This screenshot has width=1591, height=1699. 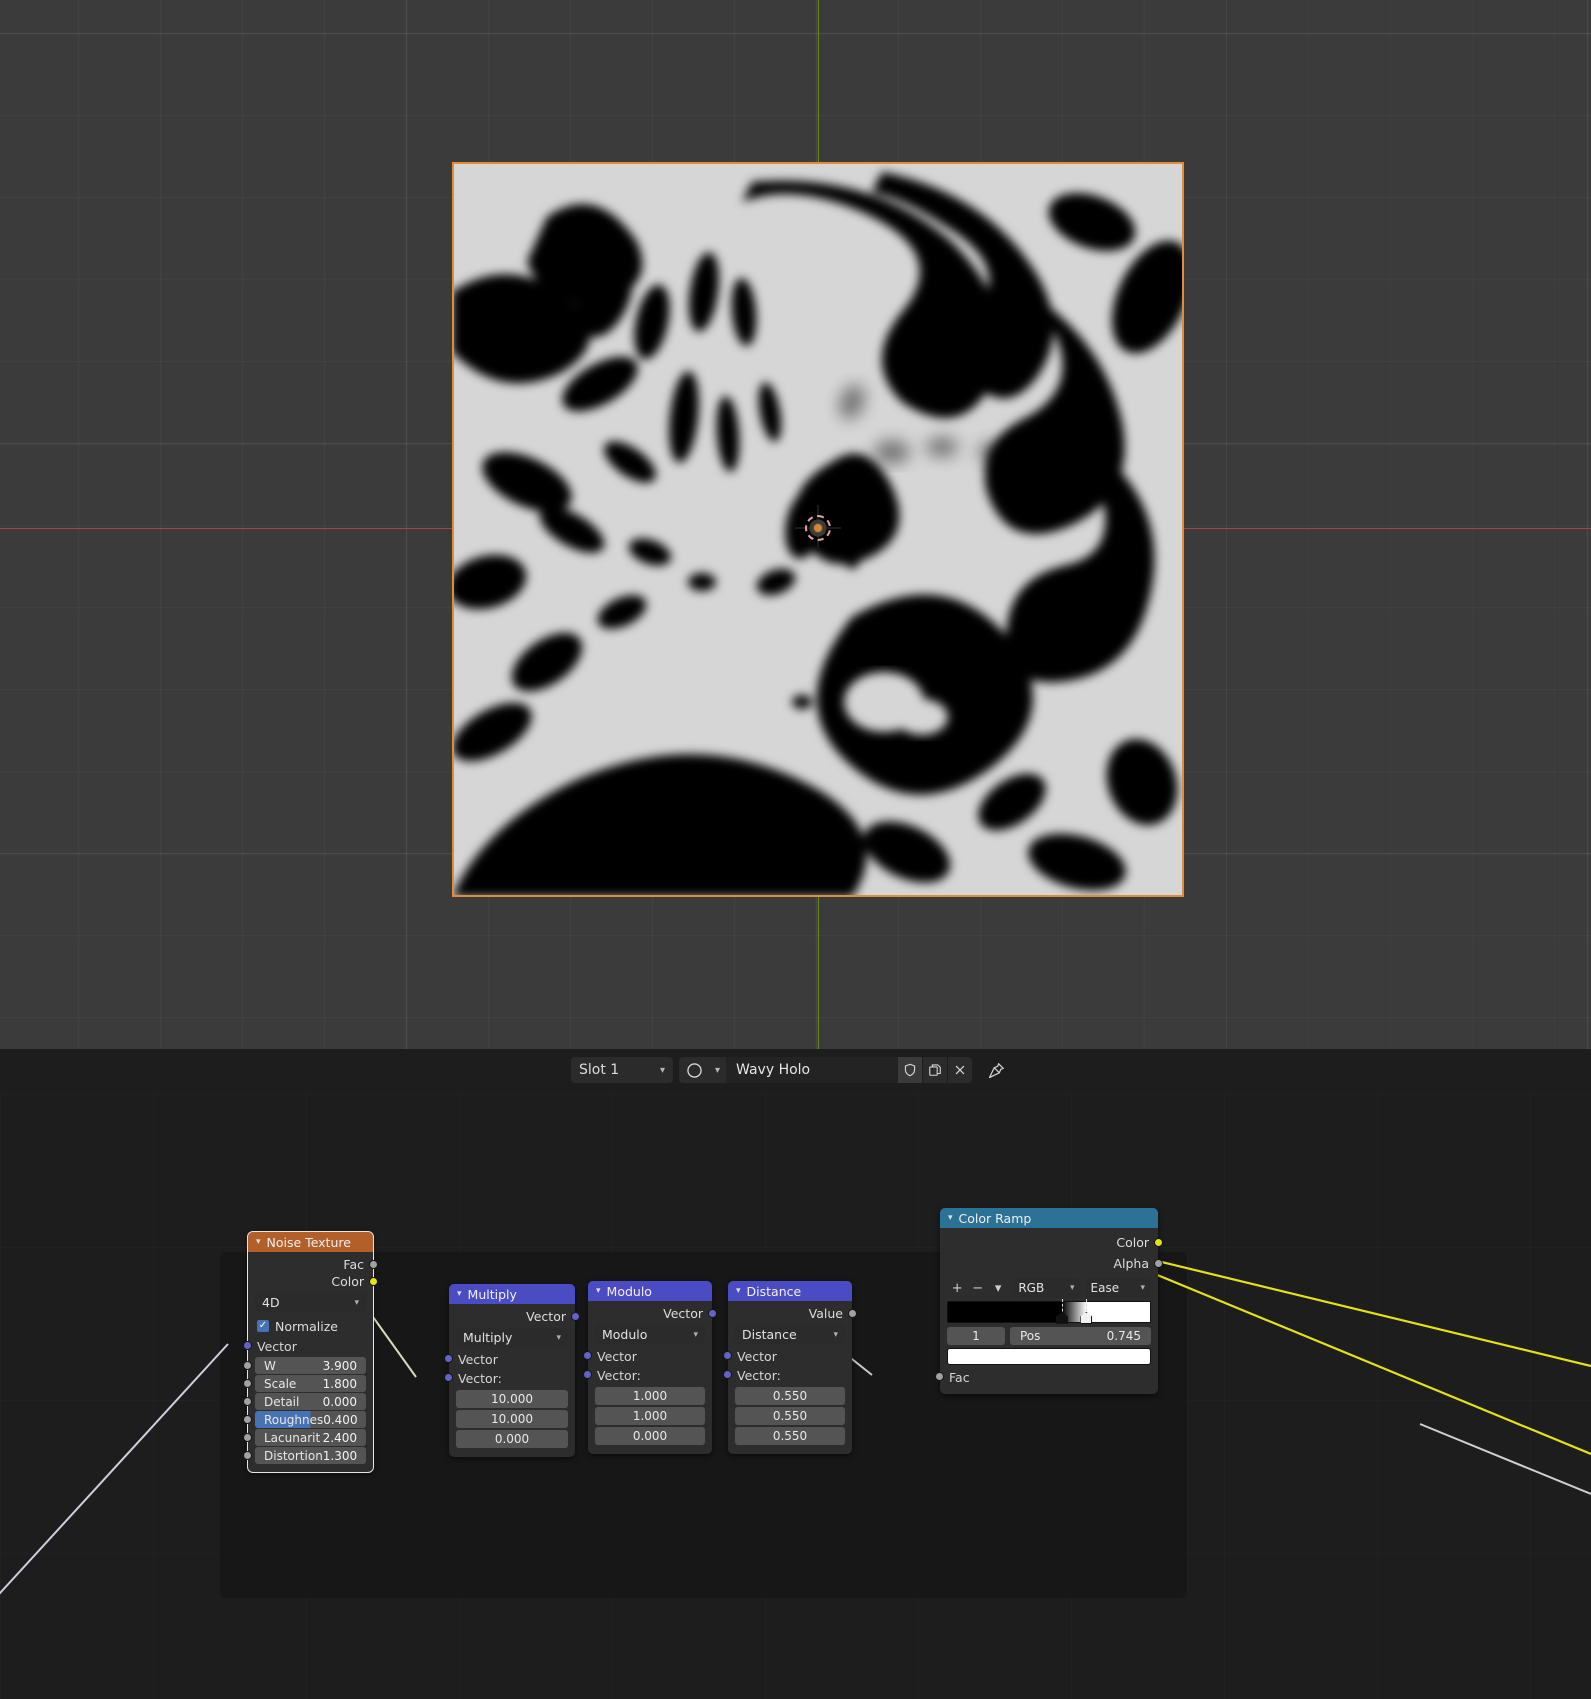 What do you see at coordinates (304, 1455) in the screenshot?
I see `prop-distortion: Distortion 1.300` at bounding box center [304, 1455].